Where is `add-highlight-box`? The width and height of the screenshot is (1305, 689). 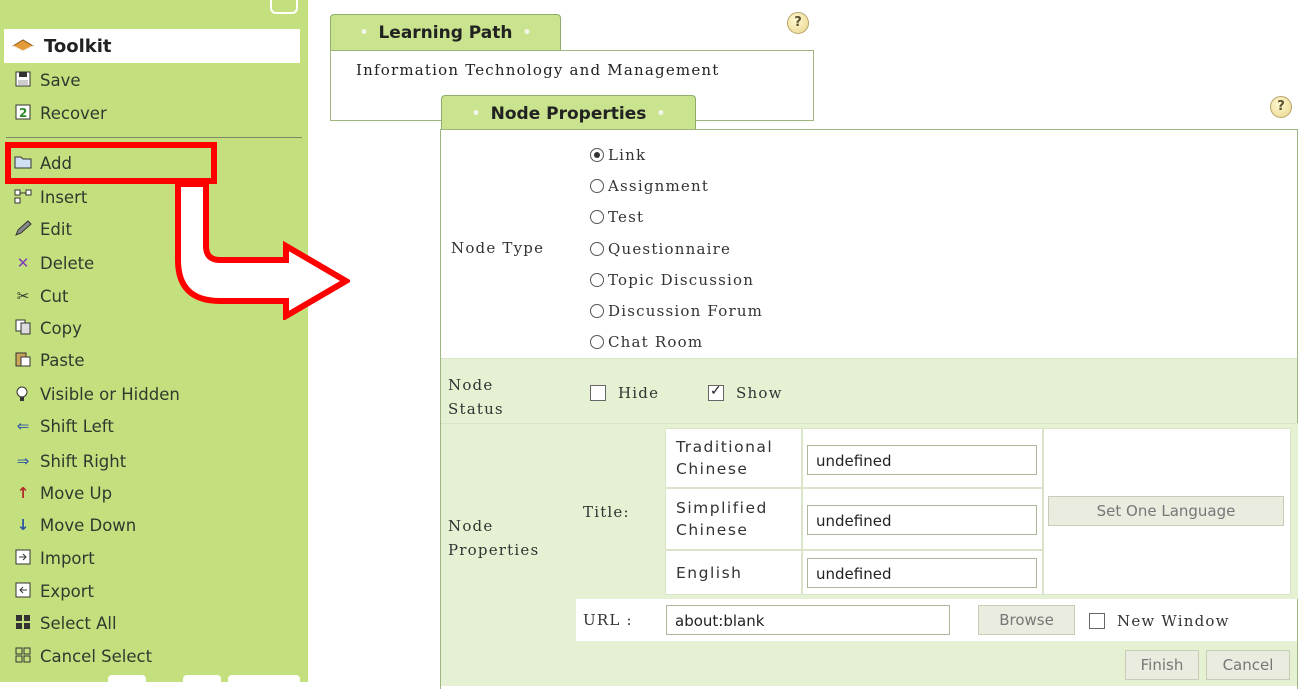 add-highlight-box is located at coordinates (111, 163).